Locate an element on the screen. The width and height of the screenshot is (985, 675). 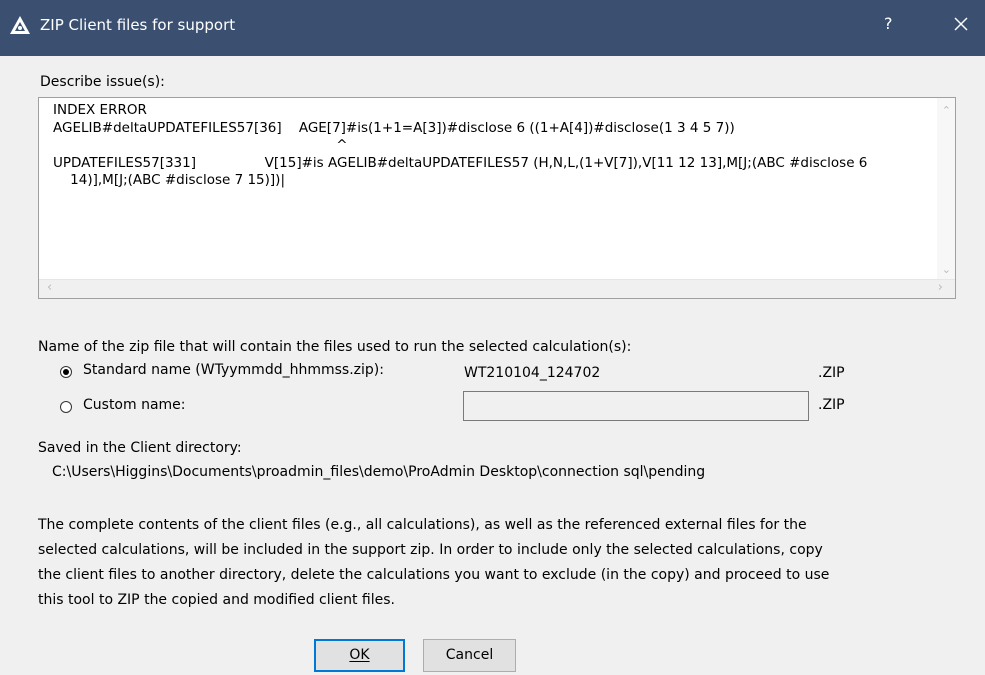
horizontal-scrollbar: ‹ › is located at coordinates (497, 288).